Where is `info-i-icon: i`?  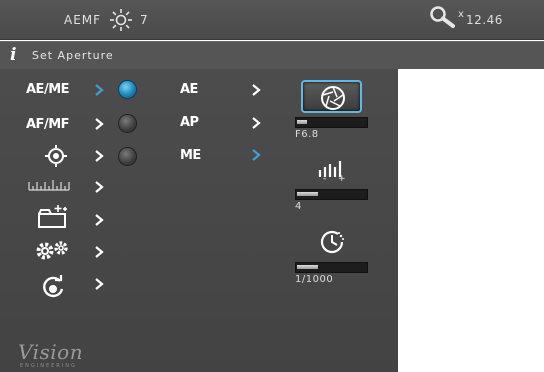
info-i-icon: i is located at coordinates (13, 55).